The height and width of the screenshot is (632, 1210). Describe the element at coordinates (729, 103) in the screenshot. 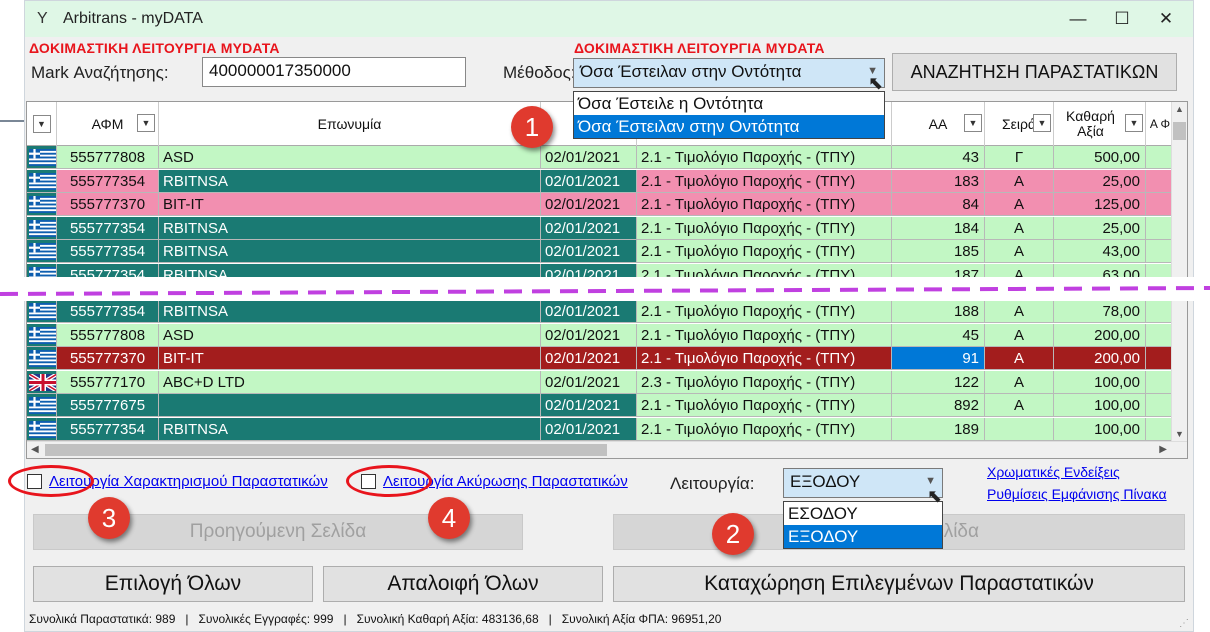

I see `method-option: Όσα Έστειλε η Οντότητα` at that location.